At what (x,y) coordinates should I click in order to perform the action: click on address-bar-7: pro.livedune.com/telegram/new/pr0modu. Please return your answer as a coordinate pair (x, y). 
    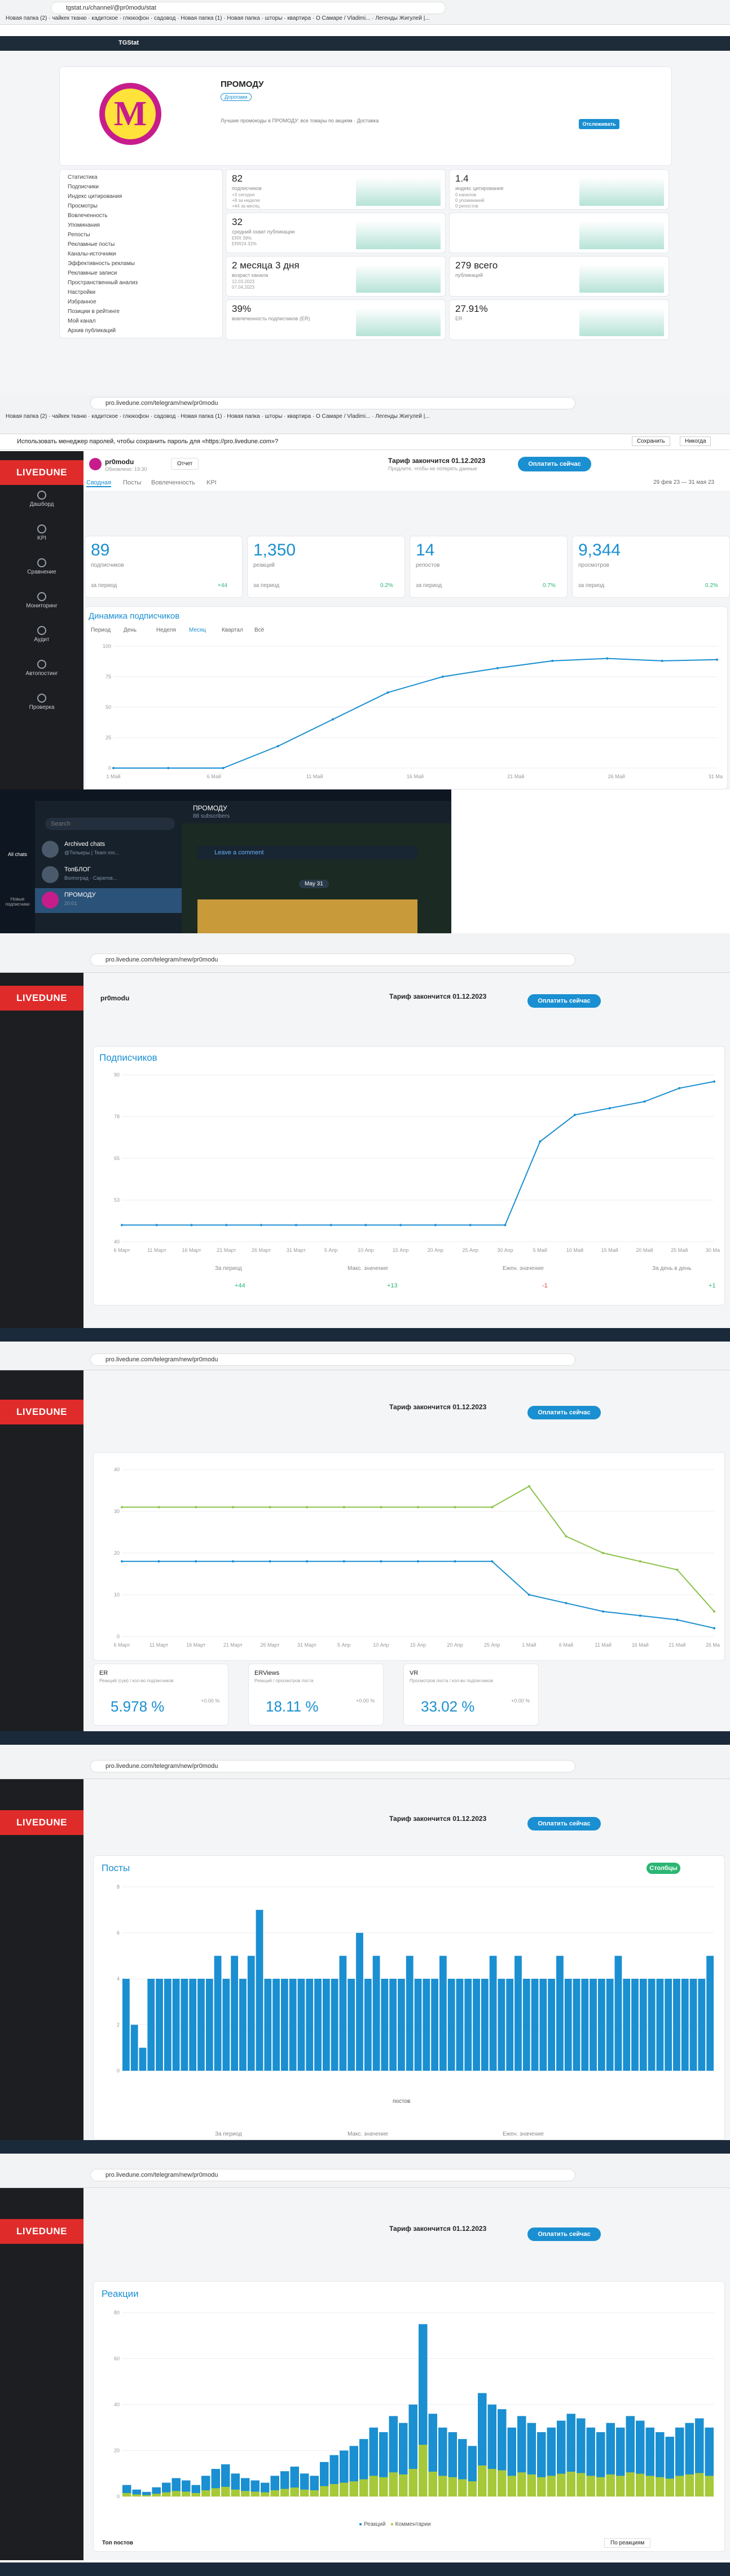
    Looking at the image, I should click on (332, 2175).